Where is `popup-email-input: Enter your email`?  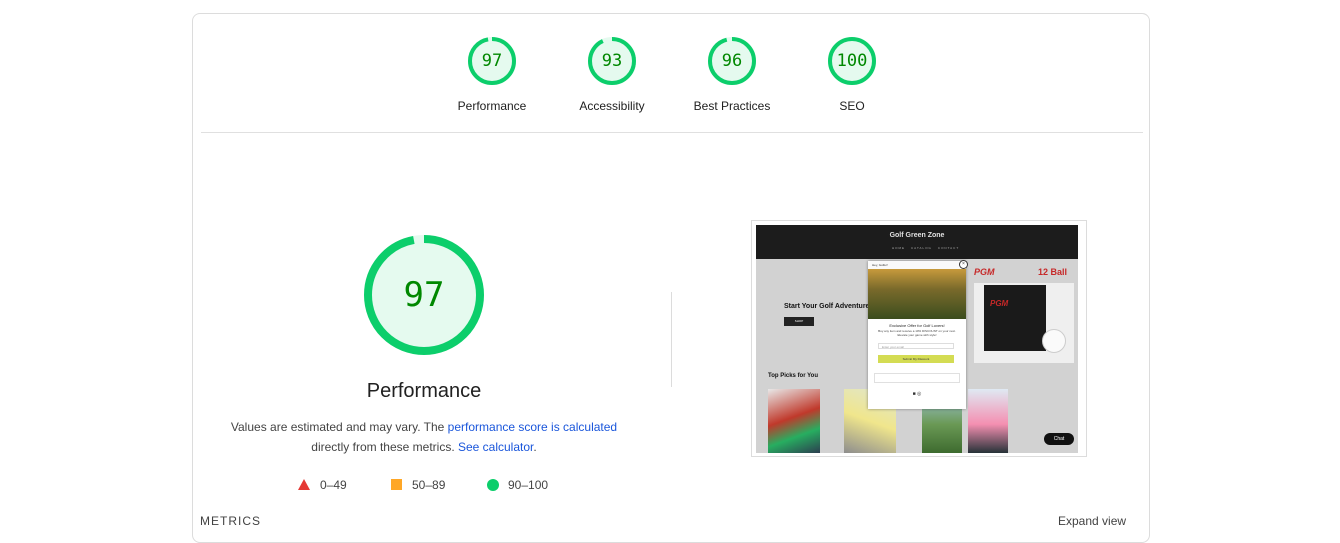
popup-email-input: Enter your email is located at coordinates (916, 346).